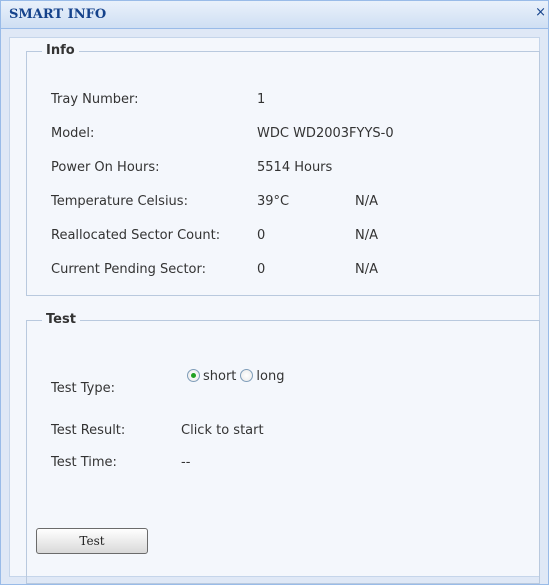 The height and width of the screenshot is (585, 549). Describe the element at coordinates (60, 51) in the screenshot. I see `info-legend: Info` at that location.